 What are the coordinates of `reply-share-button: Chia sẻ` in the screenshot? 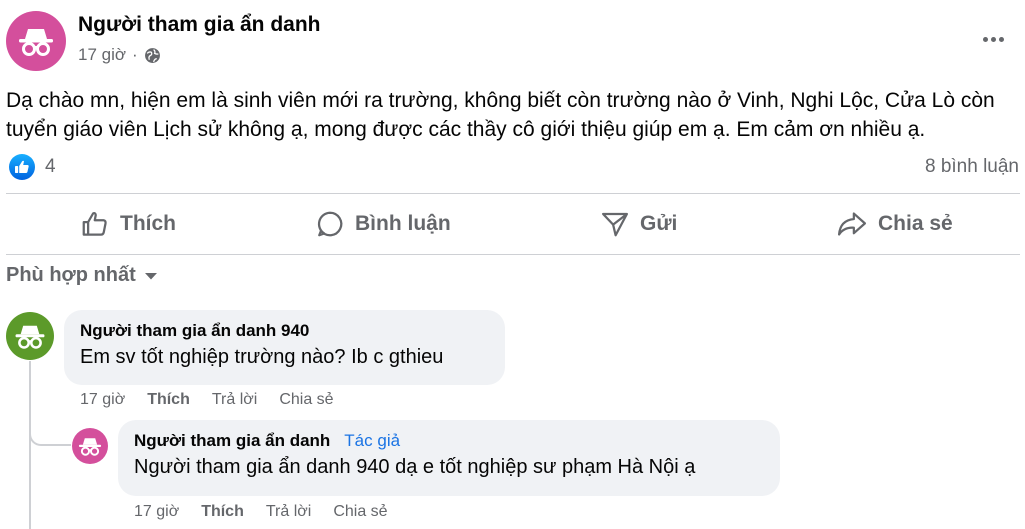 It's located at (360, 512).